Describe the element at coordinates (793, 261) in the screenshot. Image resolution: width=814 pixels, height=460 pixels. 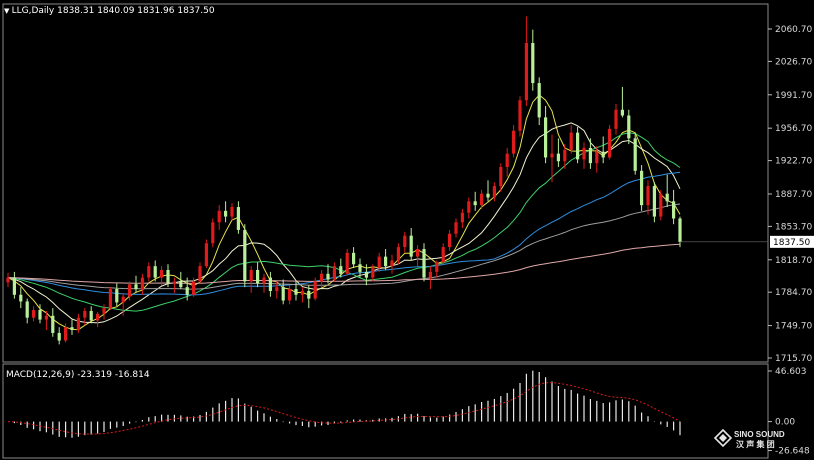
I see `price-tick-label: 1818.70` at that location.